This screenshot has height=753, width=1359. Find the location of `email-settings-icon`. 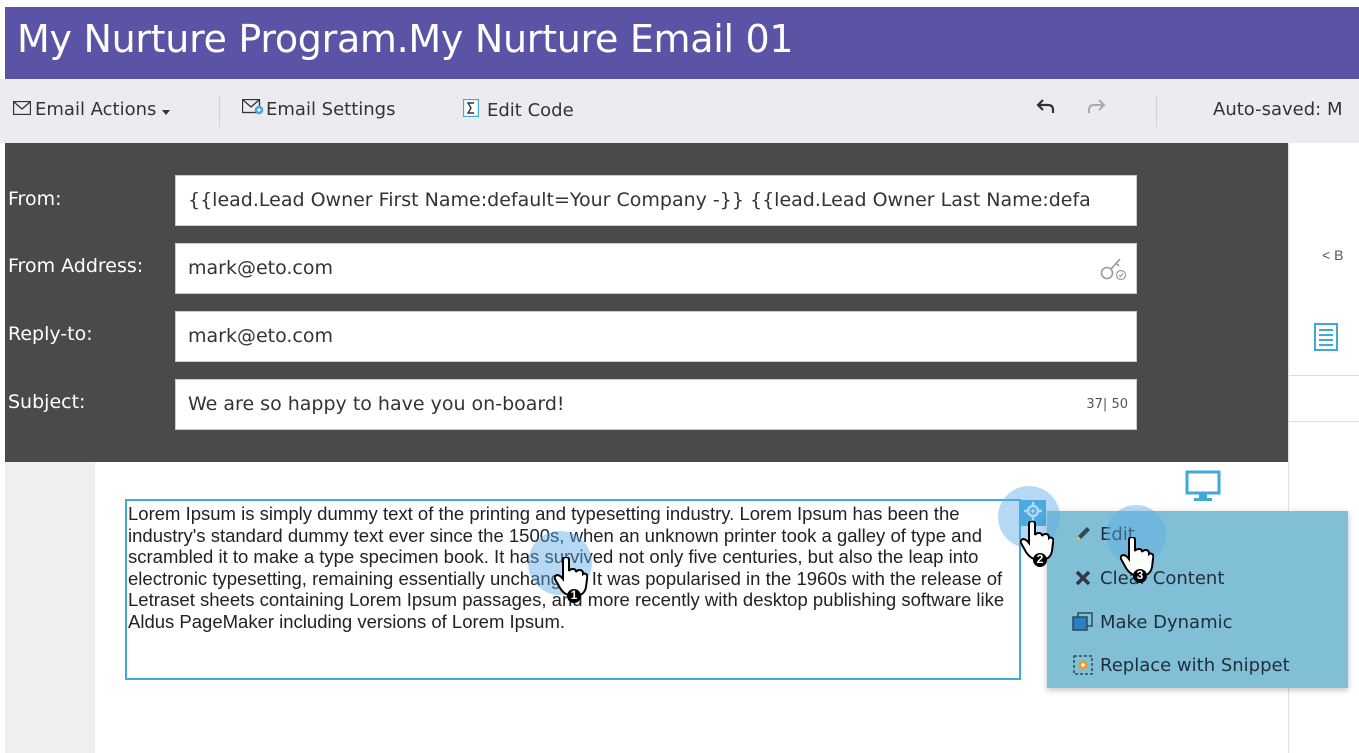

email-settings-icon is located at coordinates (252, 109).